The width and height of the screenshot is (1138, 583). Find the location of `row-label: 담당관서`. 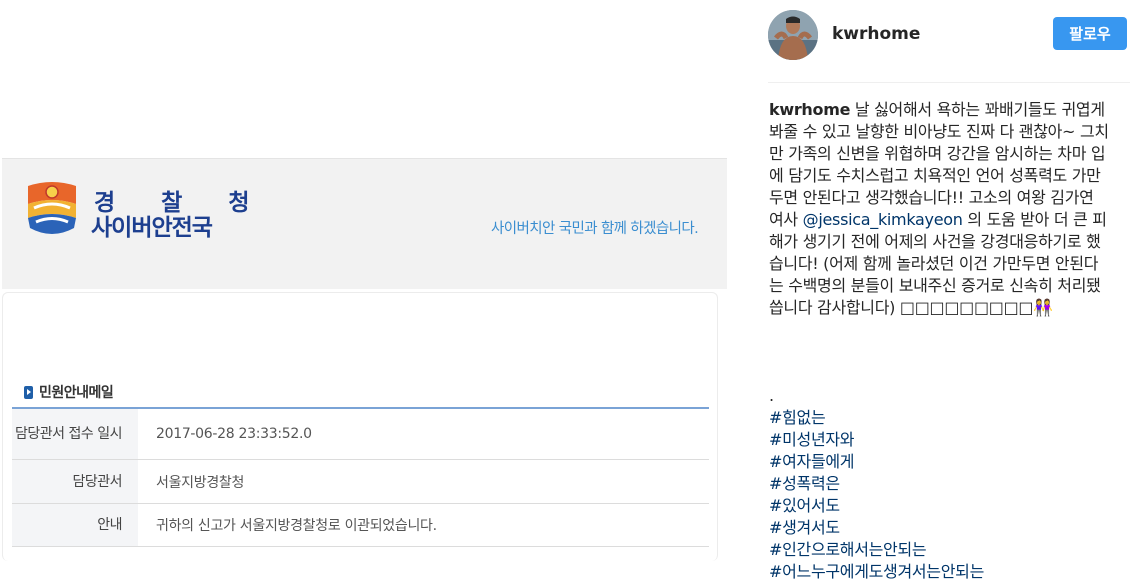

row-label: 담당관서 is located at coordinates (75, 481).